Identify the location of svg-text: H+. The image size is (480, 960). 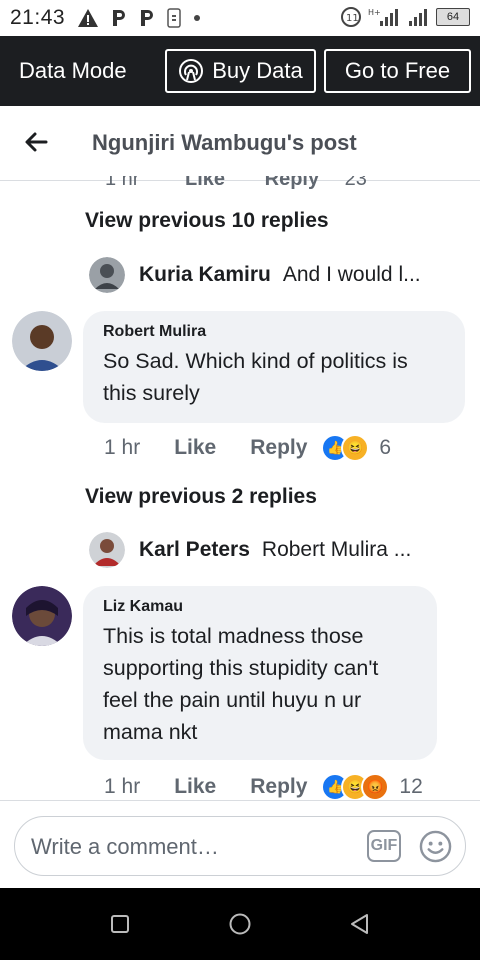
(374, 12).